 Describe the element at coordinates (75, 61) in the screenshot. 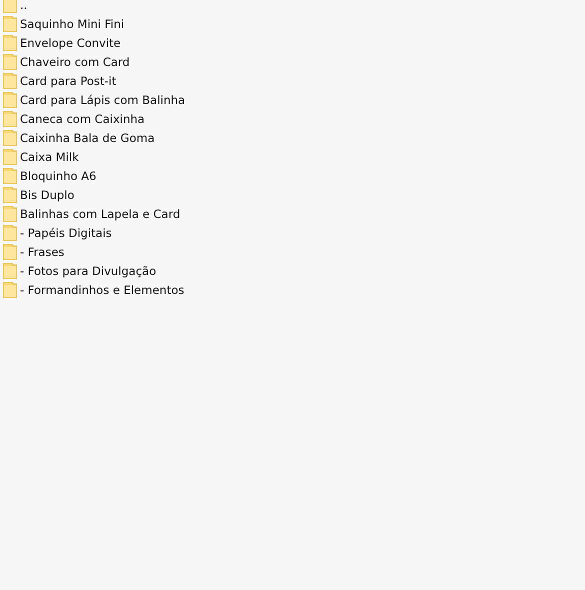

I see `folder-link: Chaveiro com Card` at that location.